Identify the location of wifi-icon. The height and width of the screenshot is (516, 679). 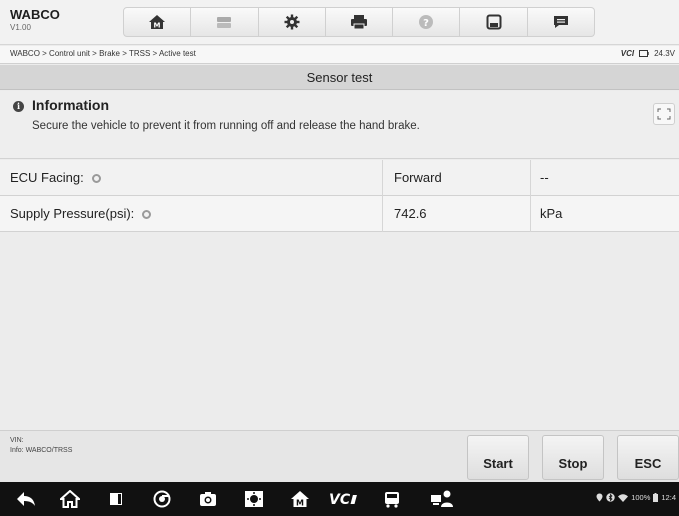
(623, 497).